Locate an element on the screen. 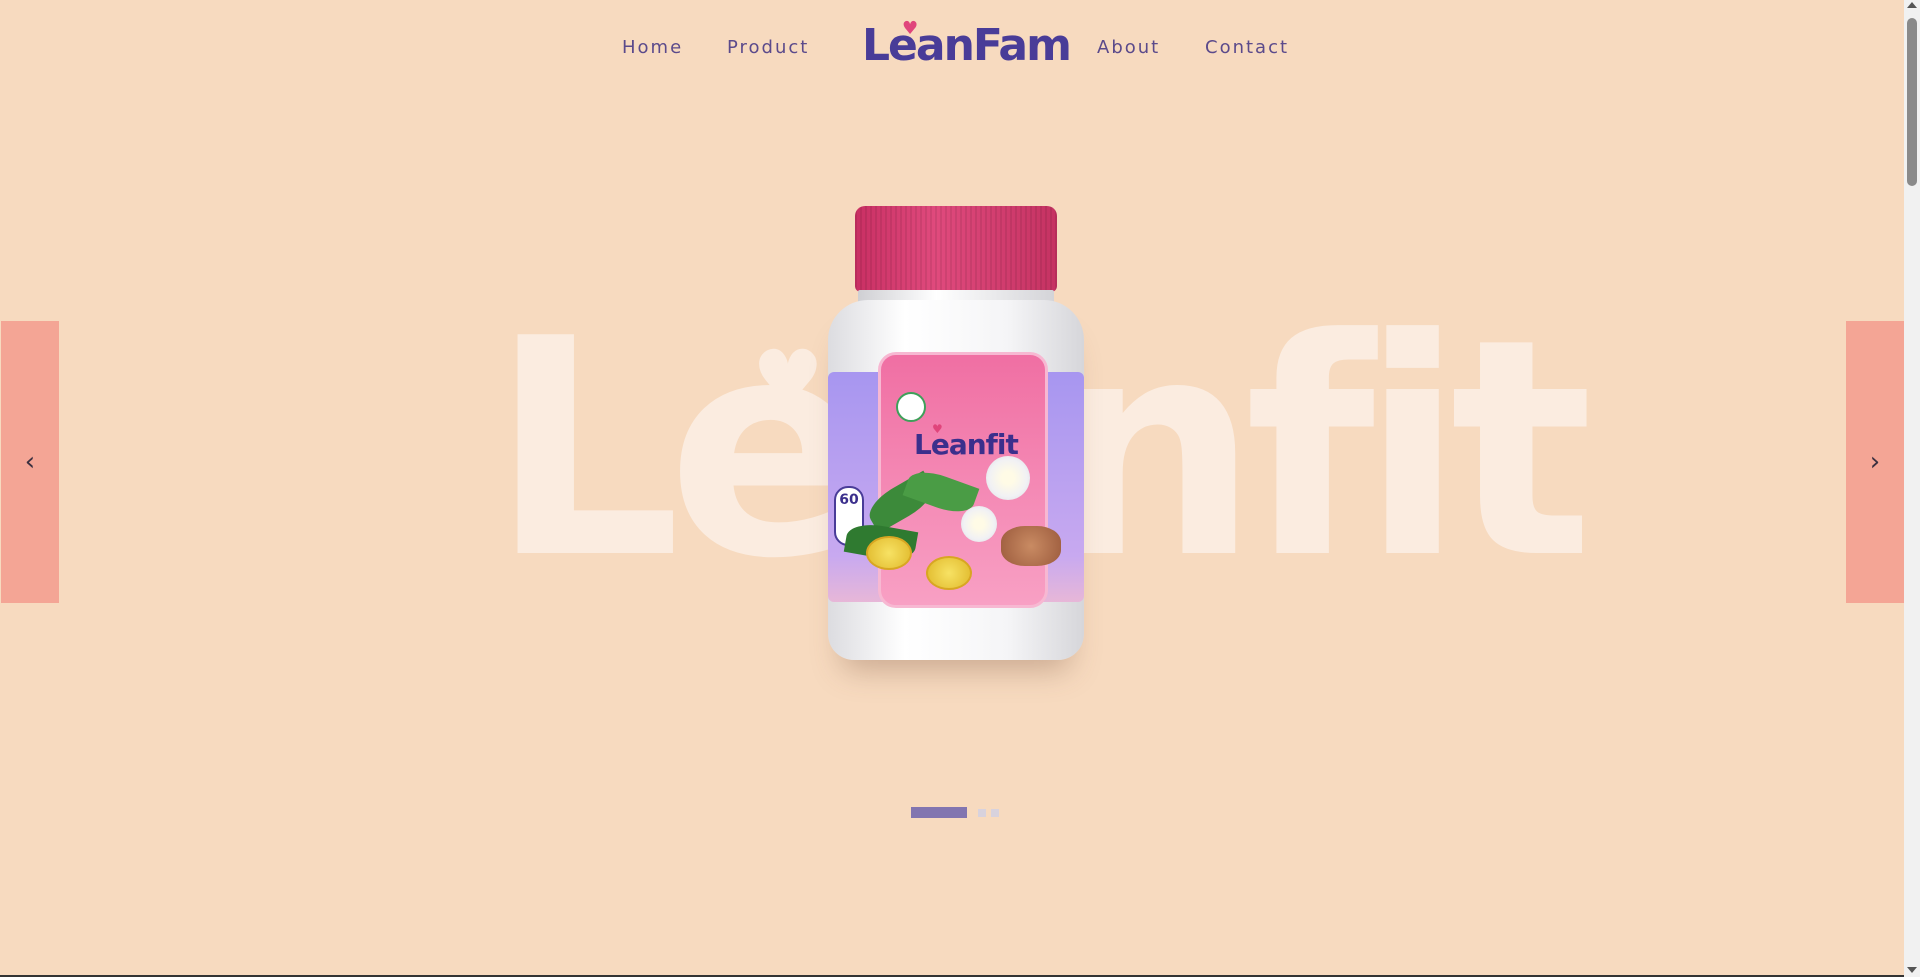  logo: LeanFam ♥ is located at coordinates (967, 44).